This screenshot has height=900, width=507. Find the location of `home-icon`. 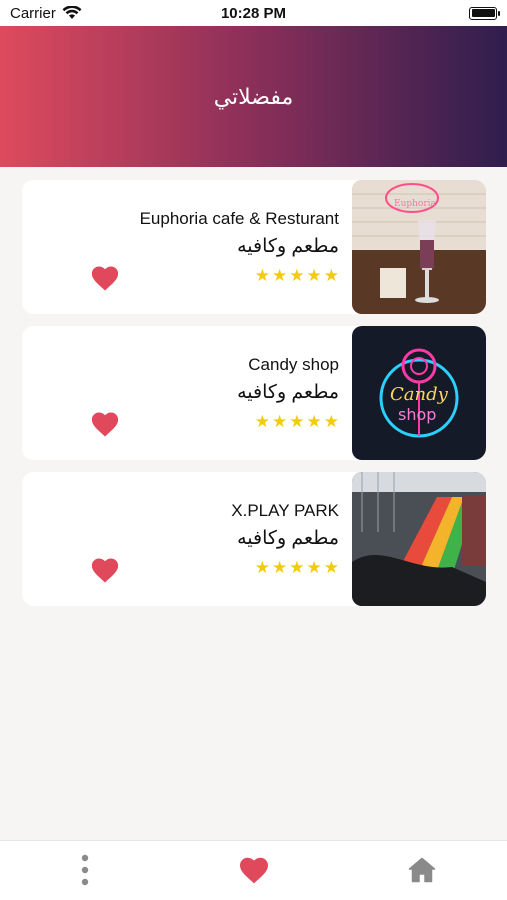

home-icon is located at coordinates (422, 870).